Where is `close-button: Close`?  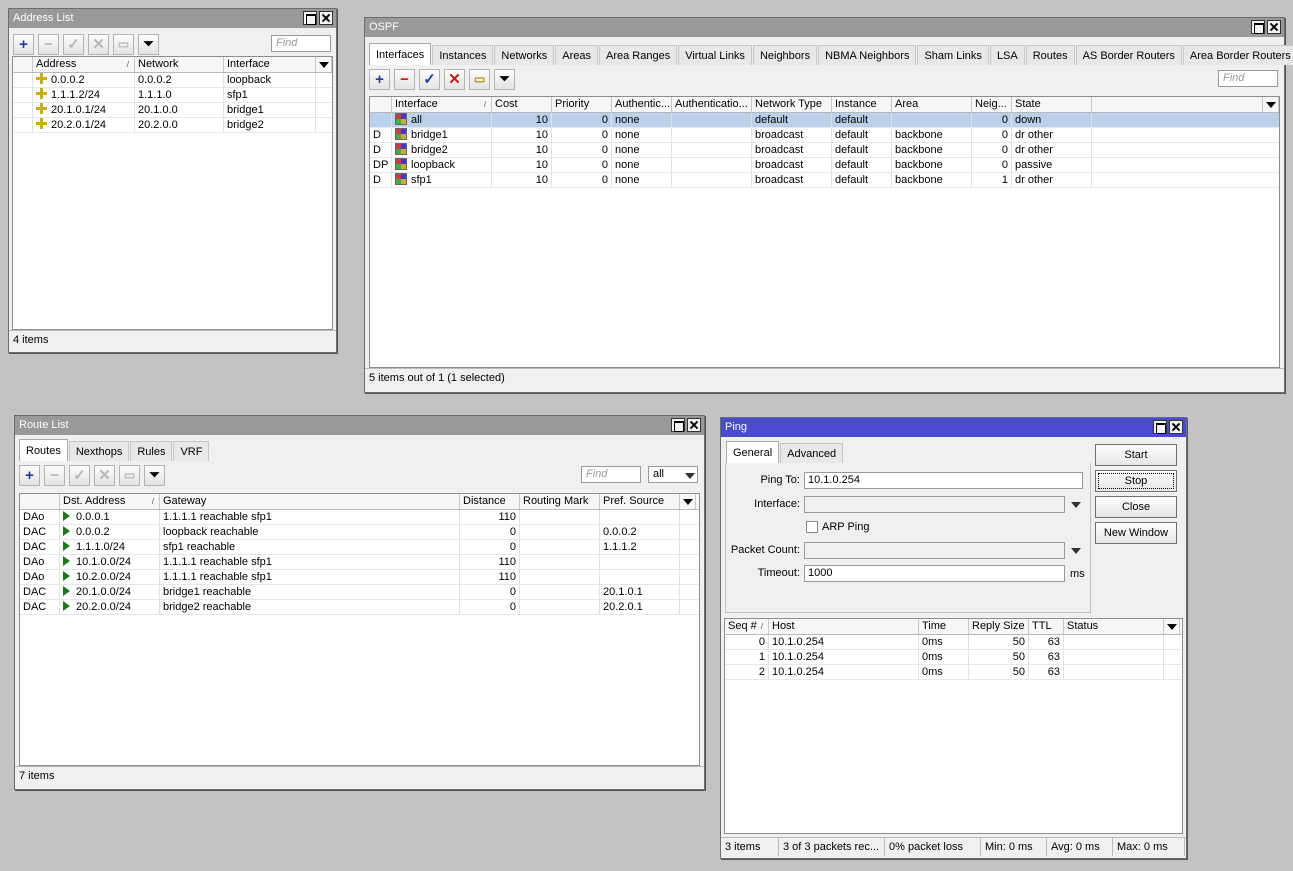 close-button: Close is located at coordinates (1136, 507).